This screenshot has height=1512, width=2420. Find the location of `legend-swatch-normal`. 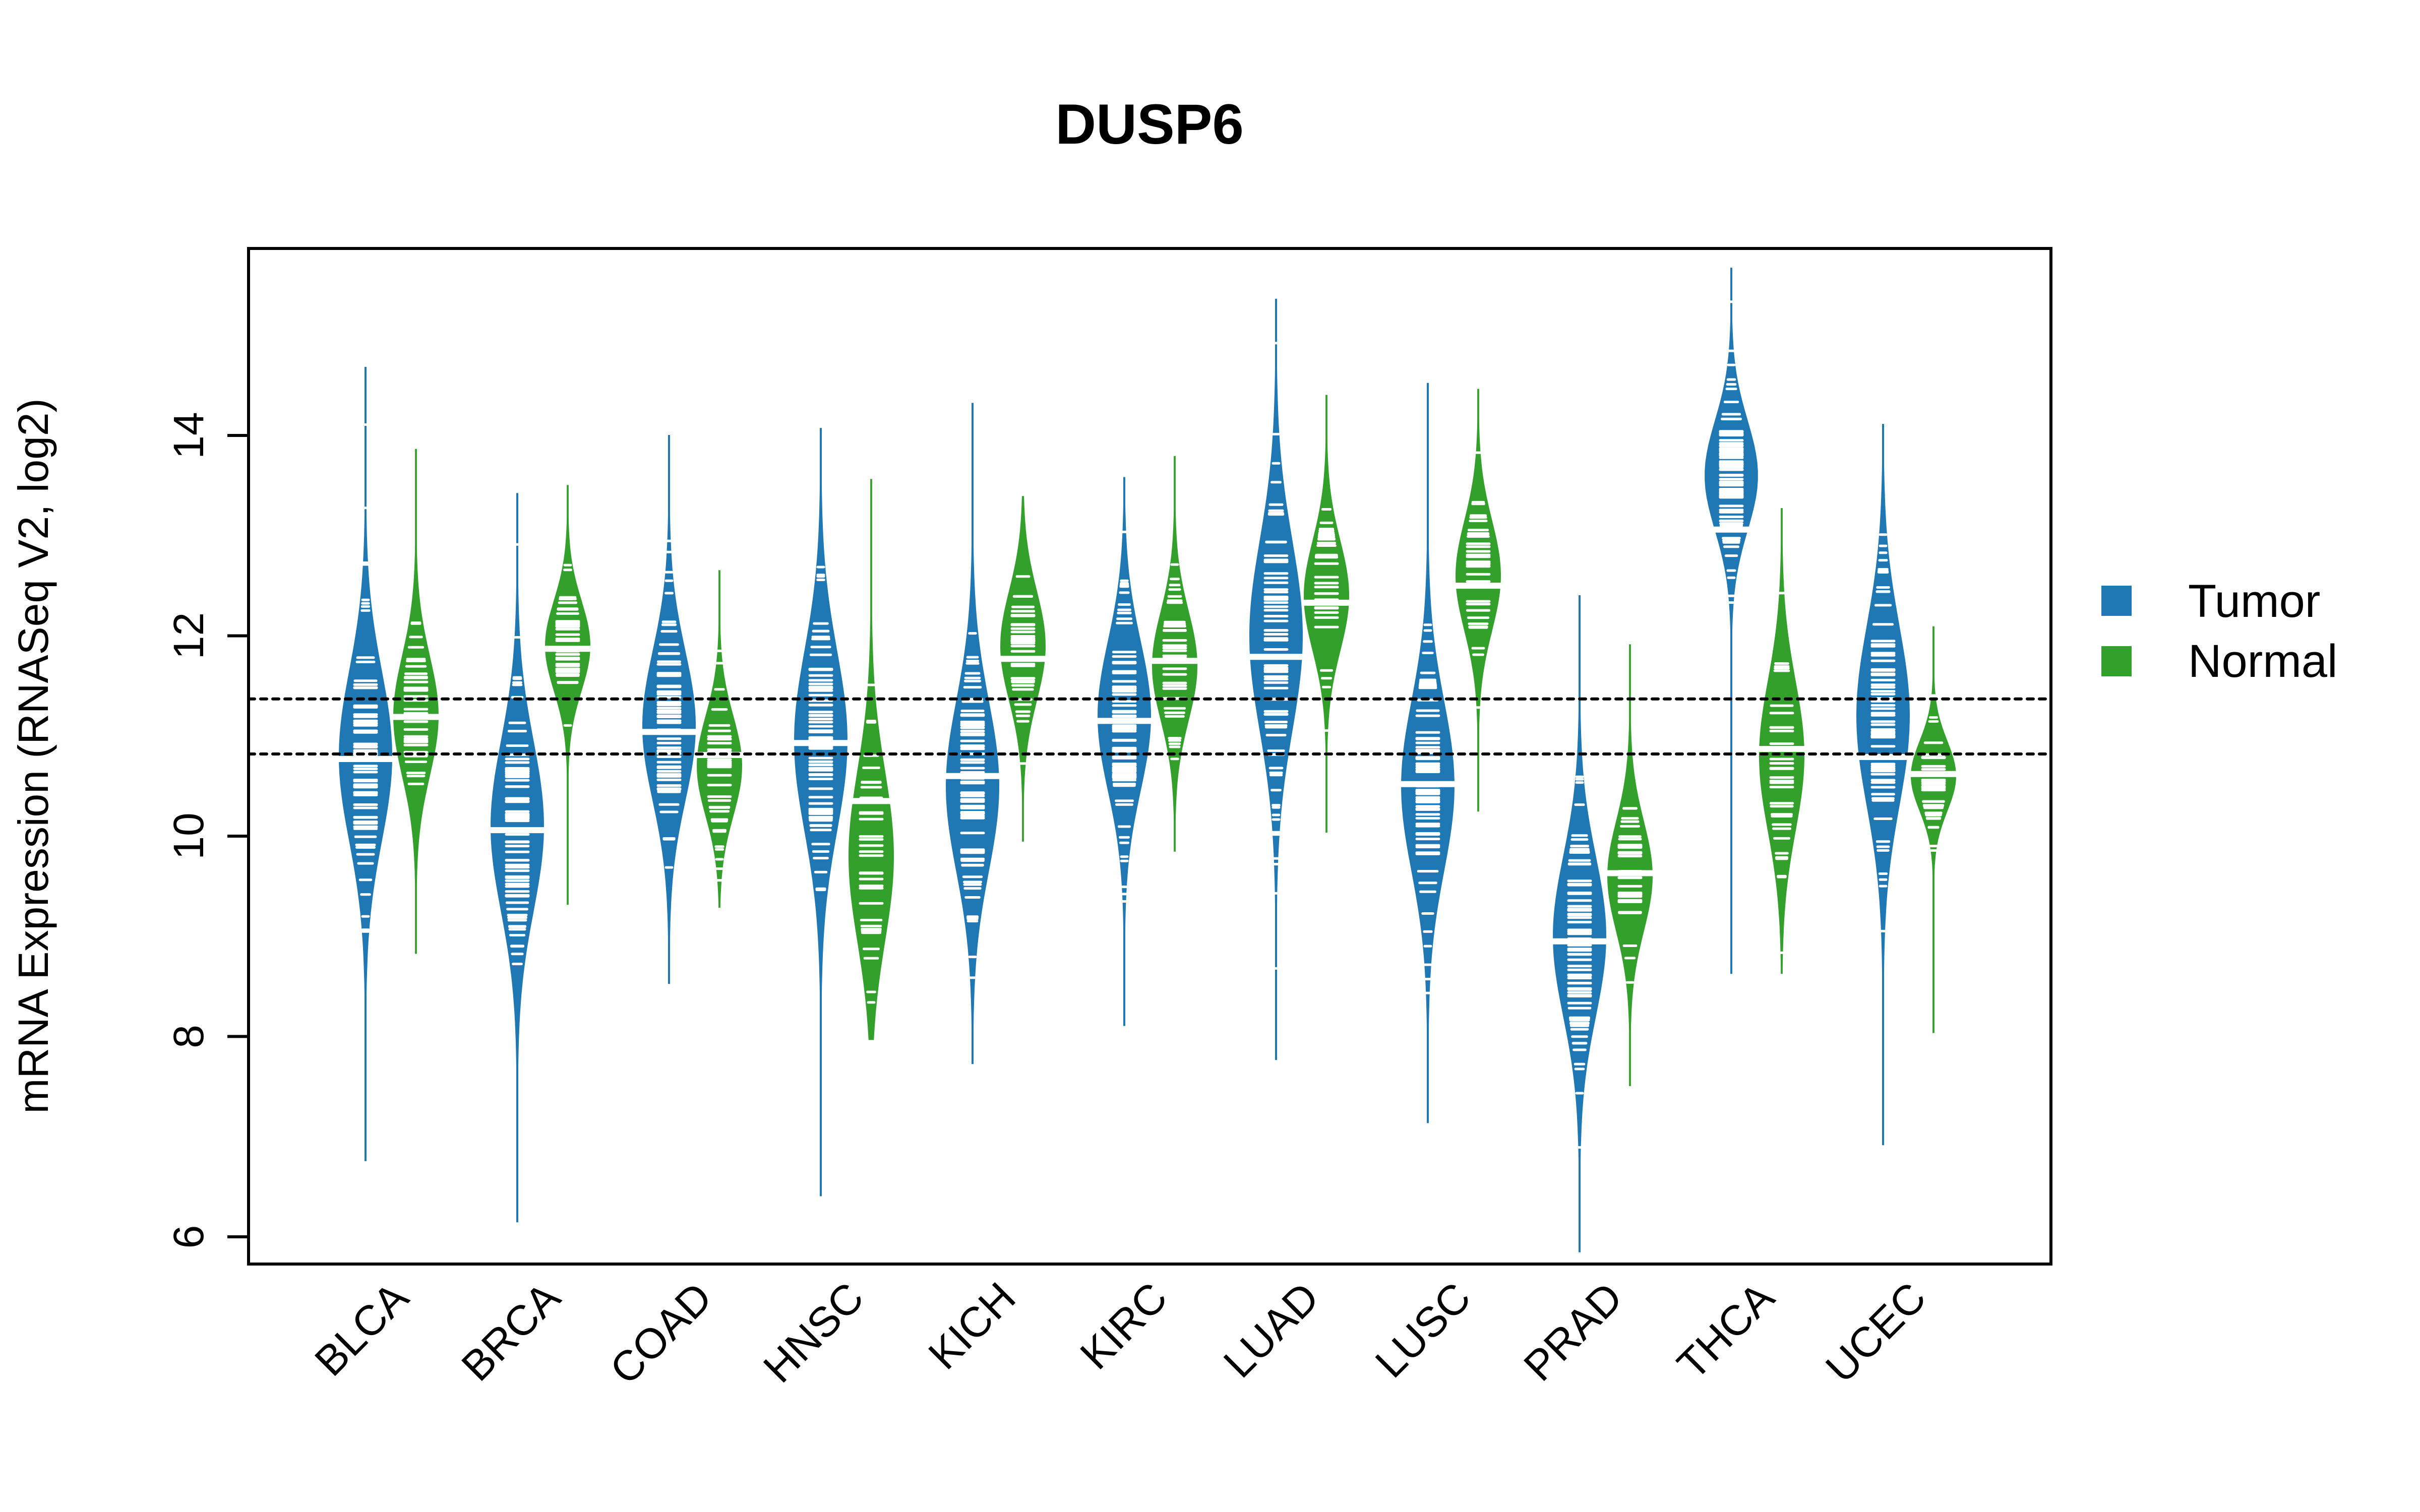

legend-swatch-normal is located at coordinates (2116, 661).